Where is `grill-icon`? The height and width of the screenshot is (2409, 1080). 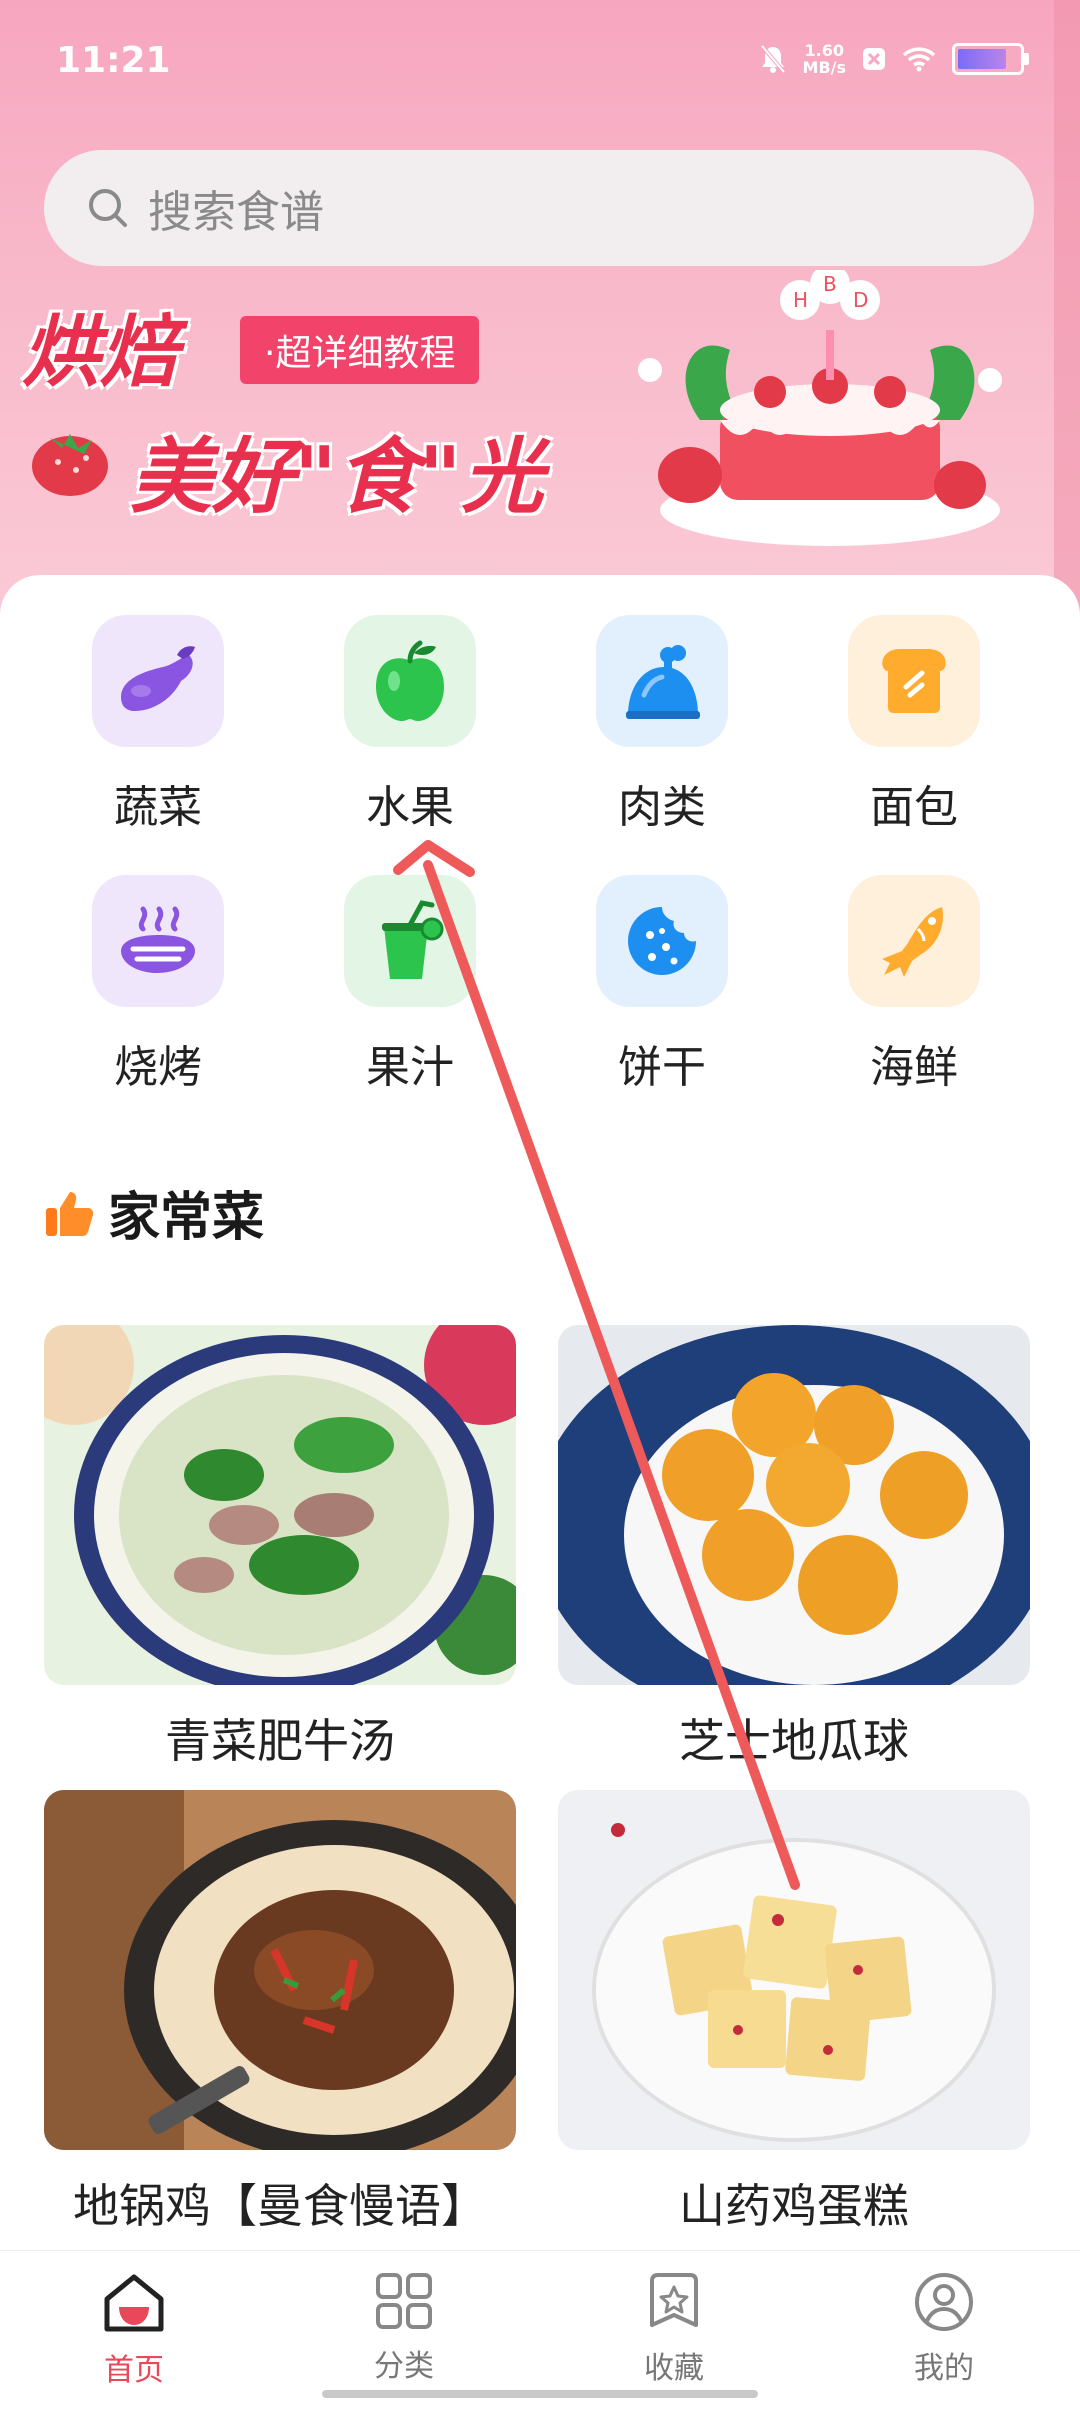 grill-icon is located at coordinates (158, 939).